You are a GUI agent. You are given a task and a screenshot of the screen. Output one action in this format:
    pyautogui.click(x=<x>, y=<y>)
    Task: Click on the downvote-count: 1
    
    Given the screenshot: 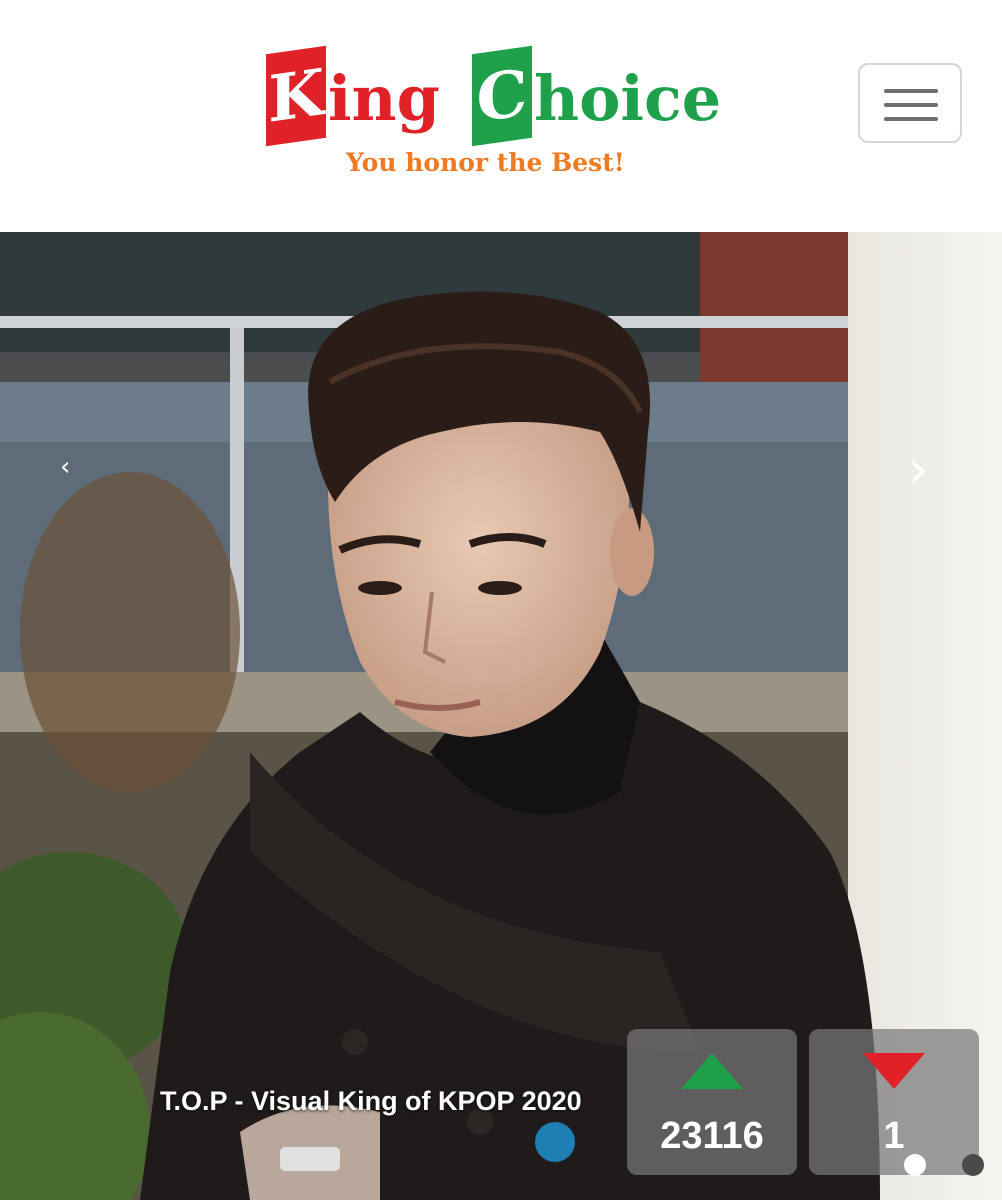 What is the action you would take?
    pyautogui.click(x=894, y=1136)
    